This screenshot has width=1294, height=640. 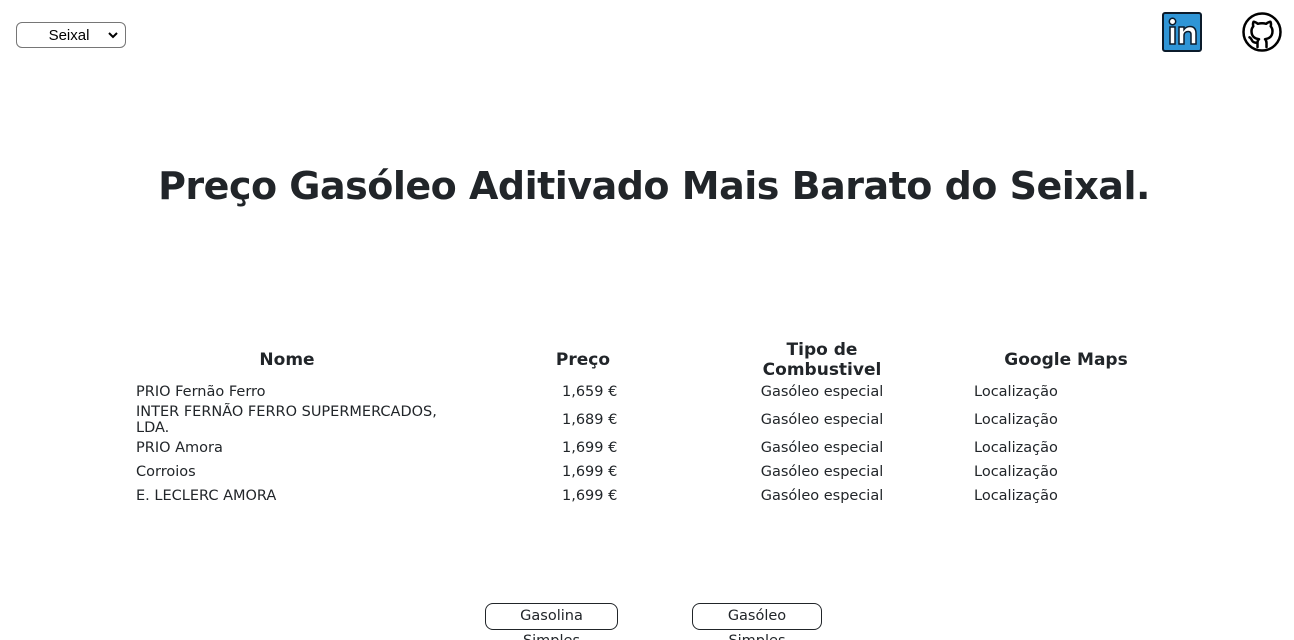 What do you see at coordinates (757, 621) in the screenshot?
I see `gasoleo-simples-button: Gasóleo Simples` at bounding box center [757, 621].